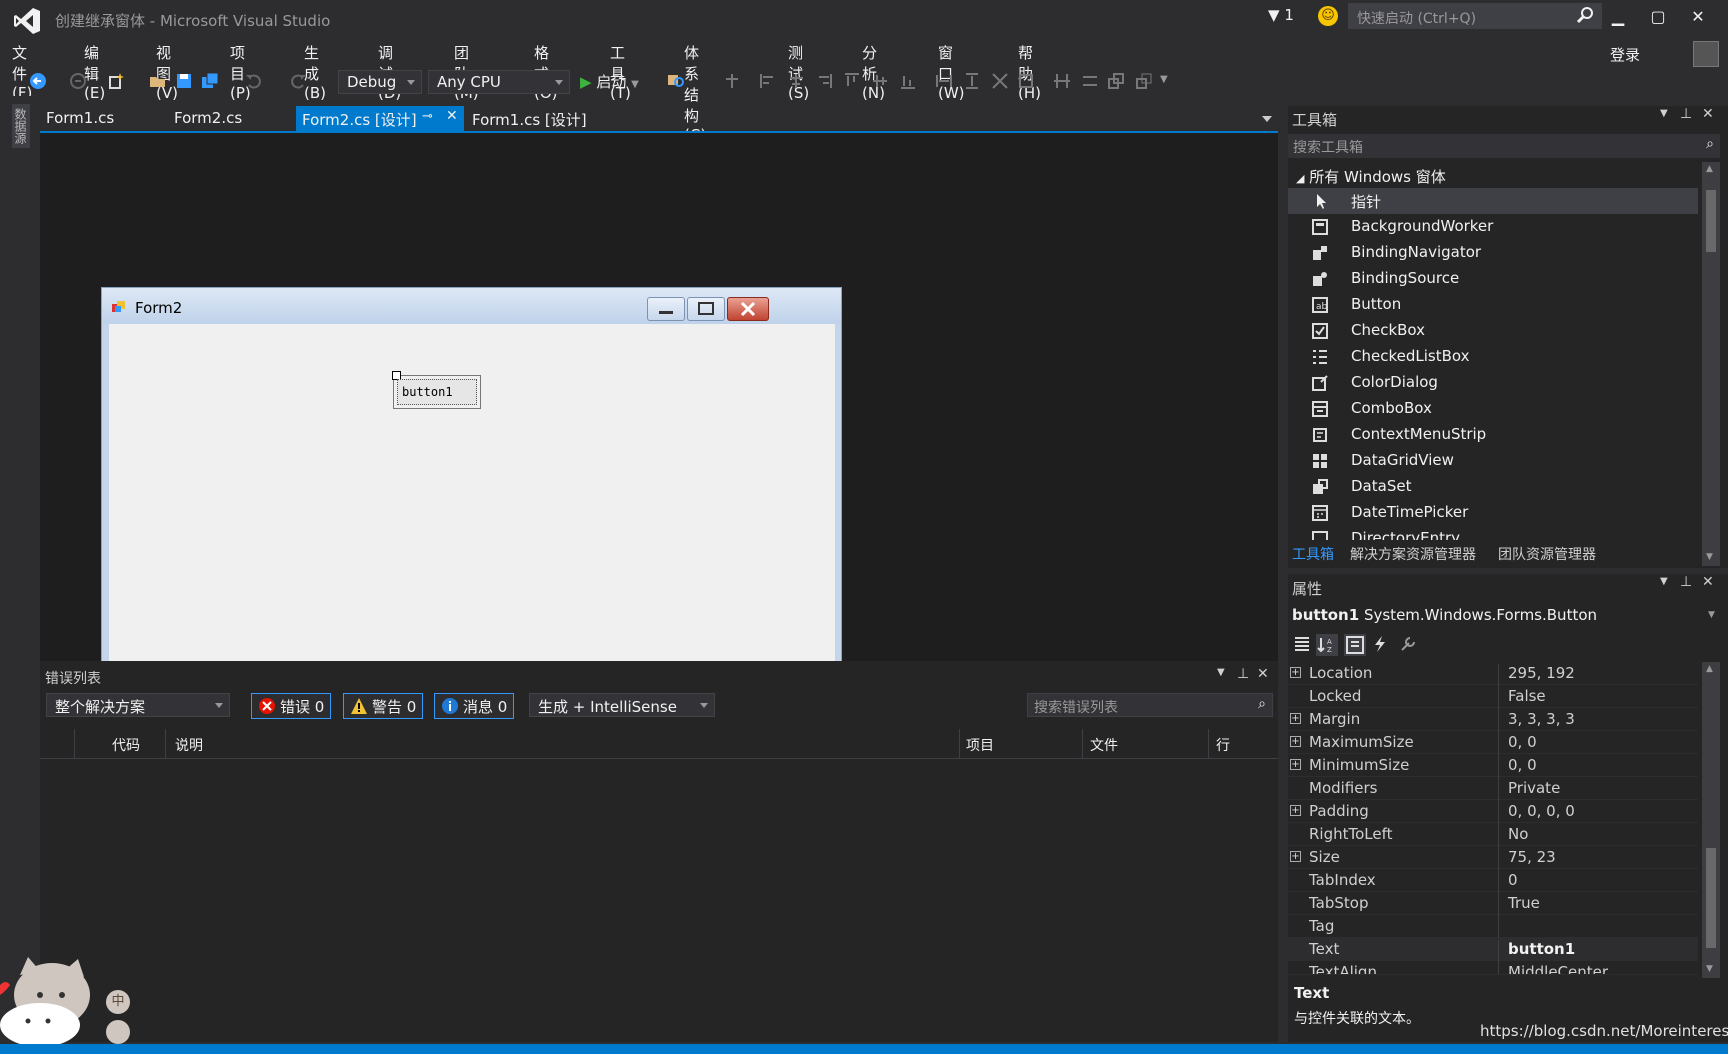 The image size is (1728, 1054). I want to click on minimize-icon: ▁, so click(1618, 17).